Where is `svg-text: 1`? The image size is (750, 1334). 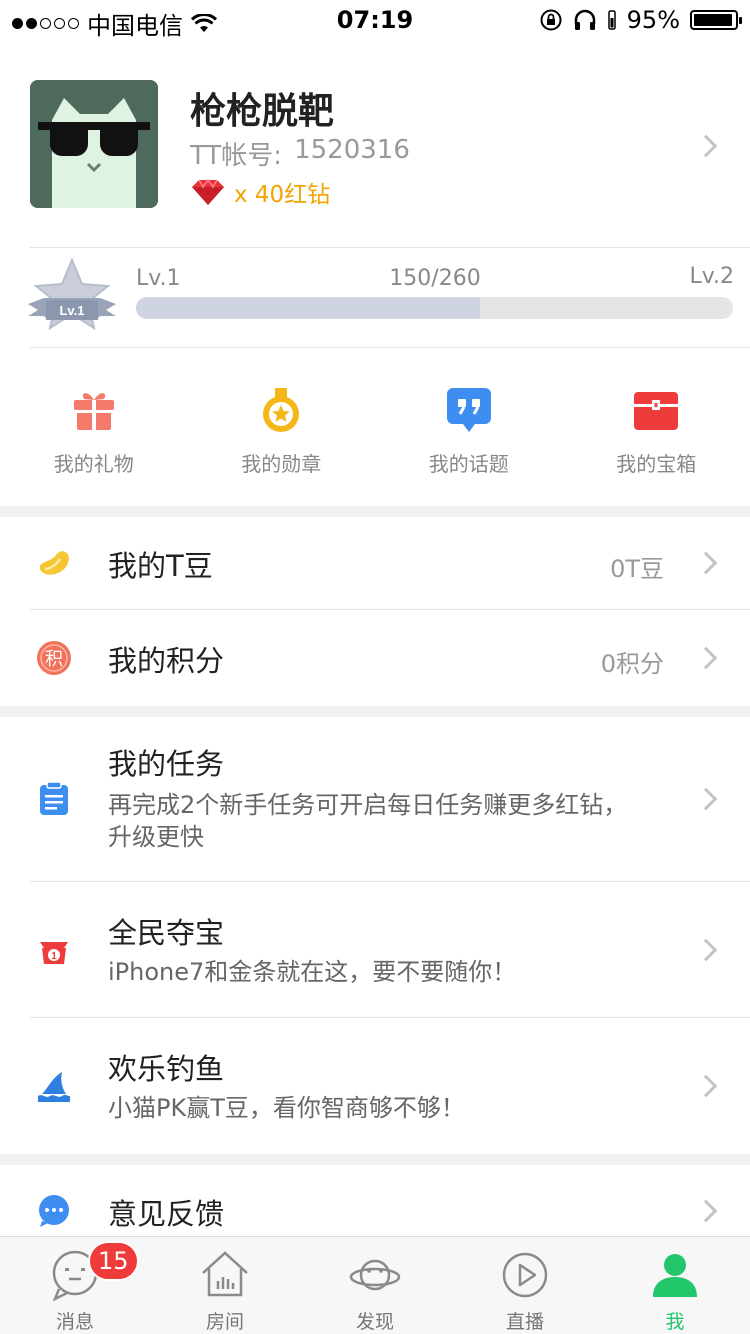
svg-text: 1 is located at coordinates (54, 956).